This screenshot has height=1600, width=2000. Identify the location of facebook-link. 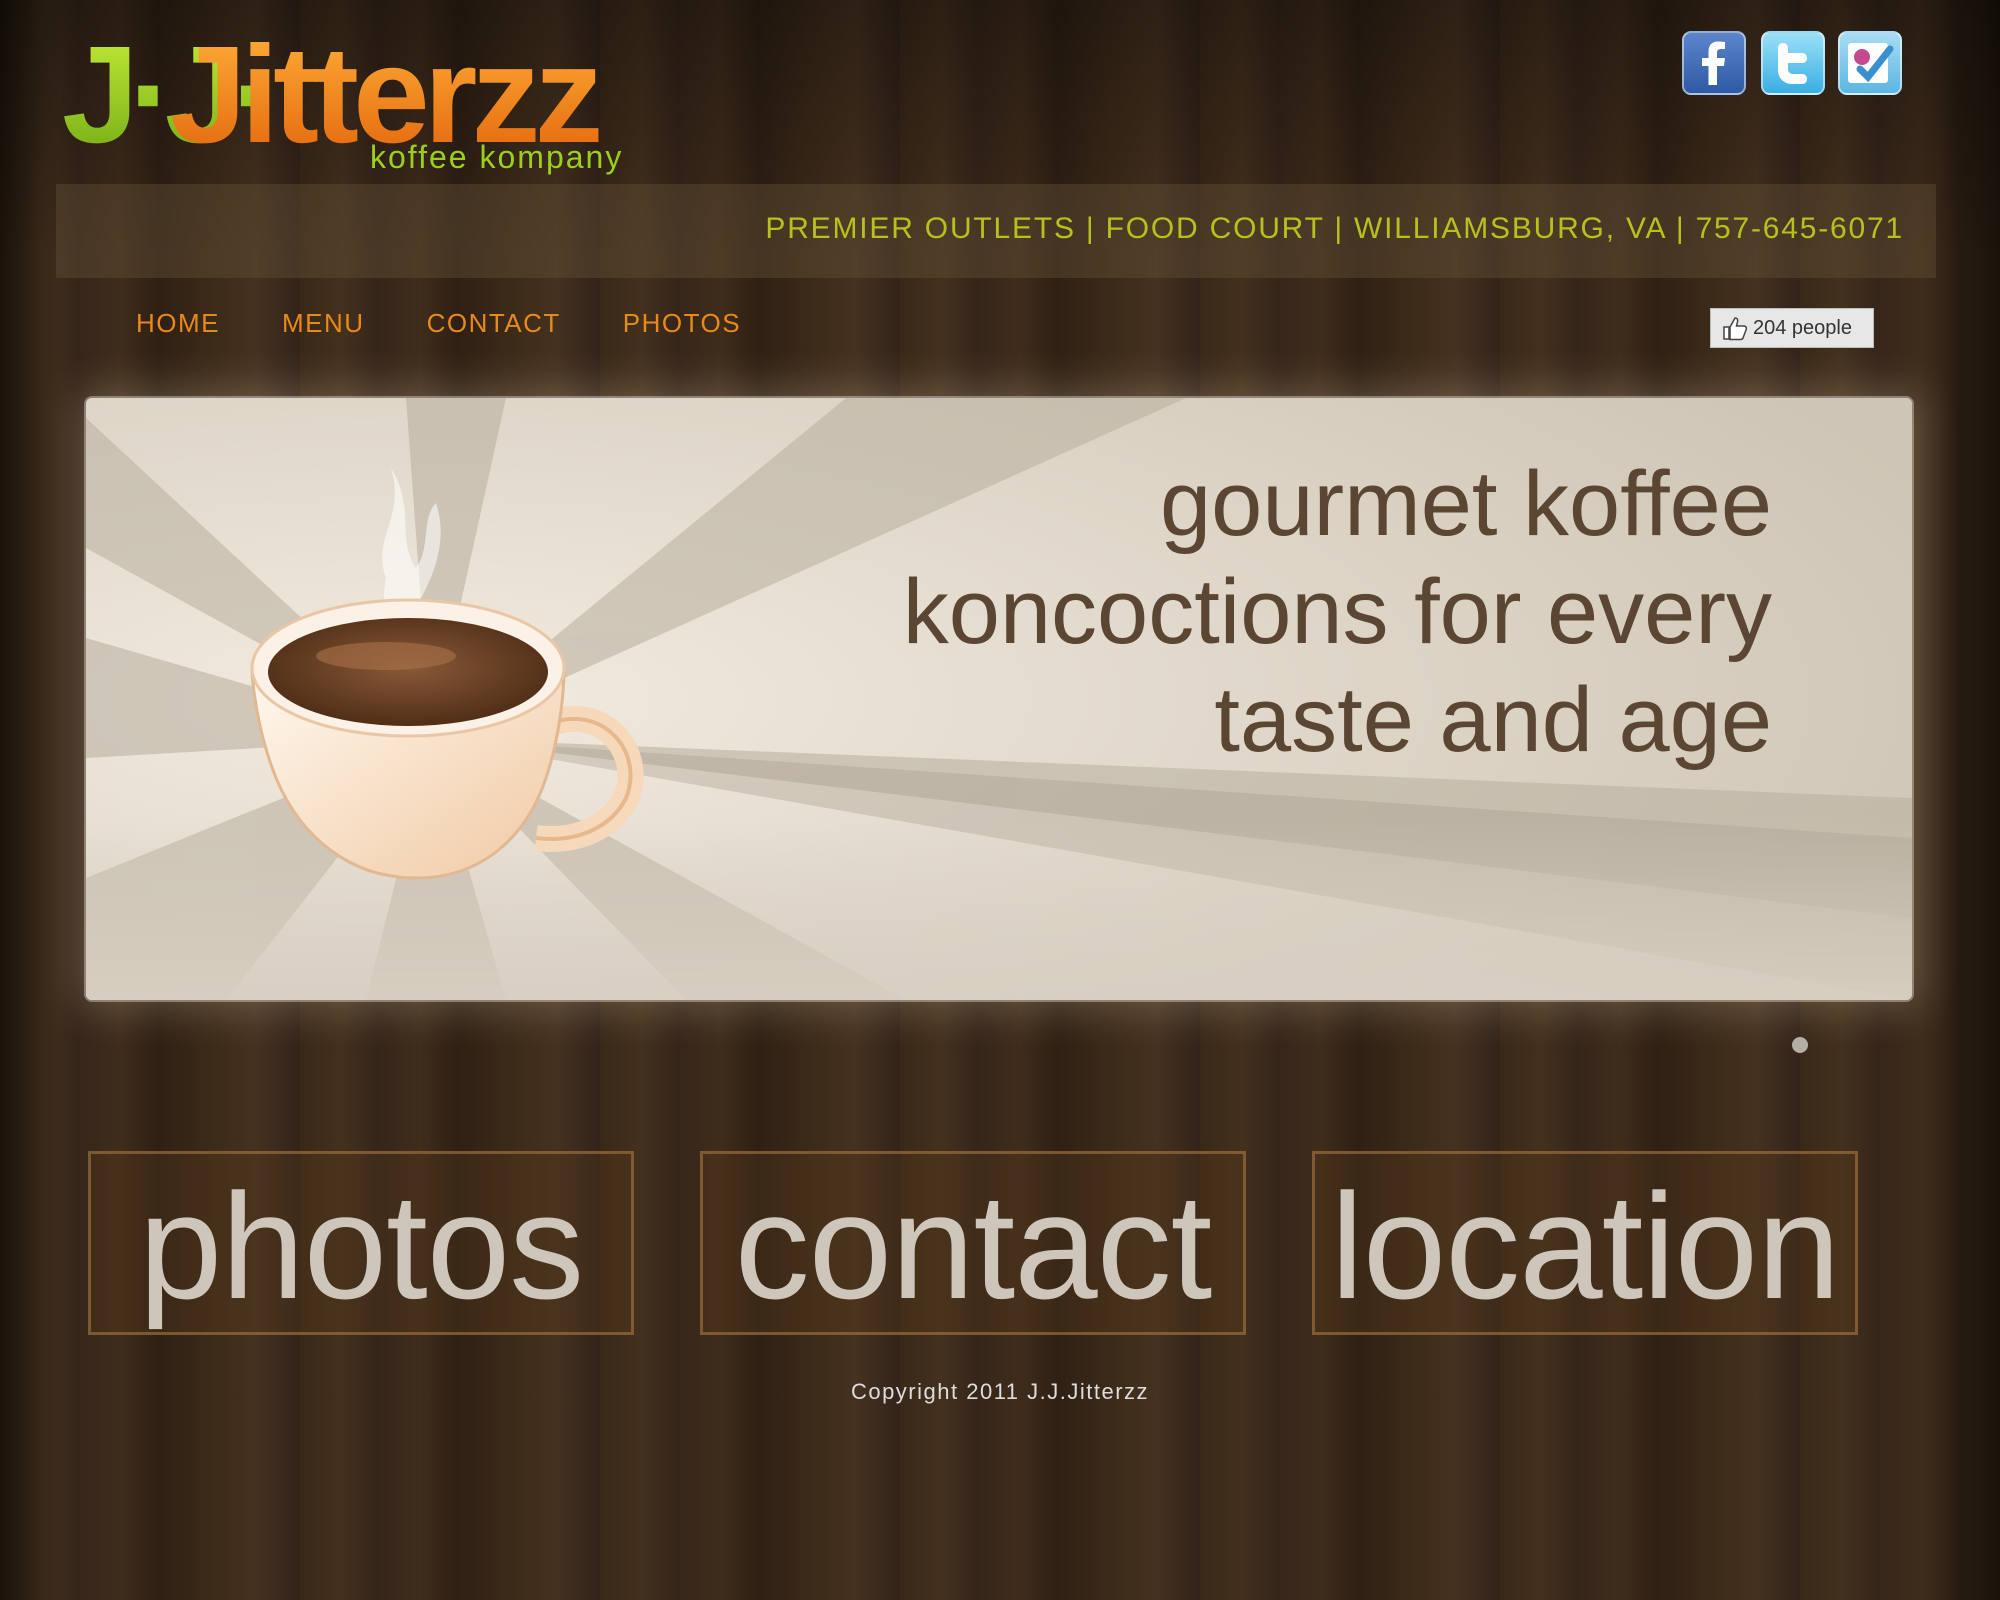
(1714, 63).